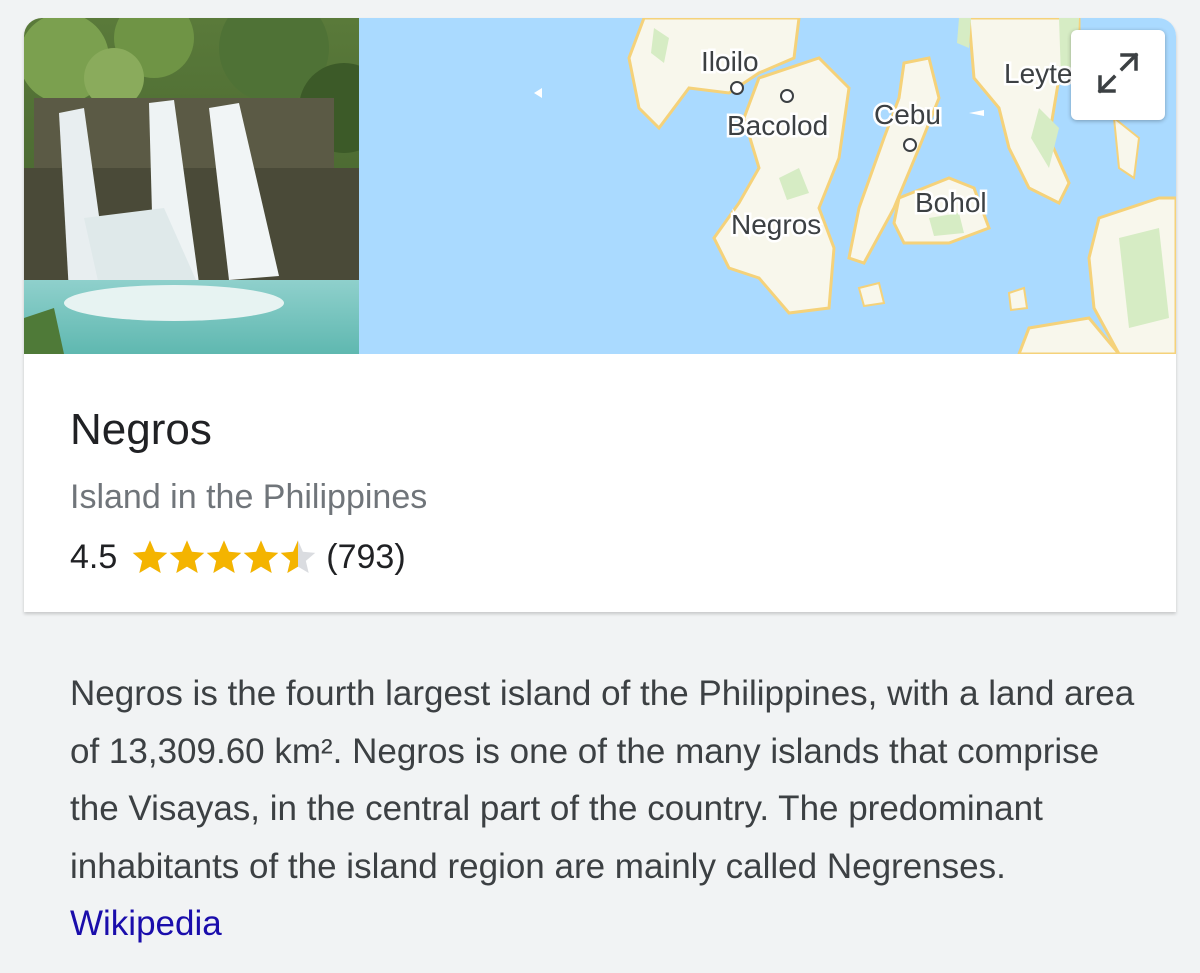 This screenshot has width=1200, height=973. Describe the element at coordinates (730, 61) in the screenshot. I see `map-label-iloilo: Iloilo` at that location.